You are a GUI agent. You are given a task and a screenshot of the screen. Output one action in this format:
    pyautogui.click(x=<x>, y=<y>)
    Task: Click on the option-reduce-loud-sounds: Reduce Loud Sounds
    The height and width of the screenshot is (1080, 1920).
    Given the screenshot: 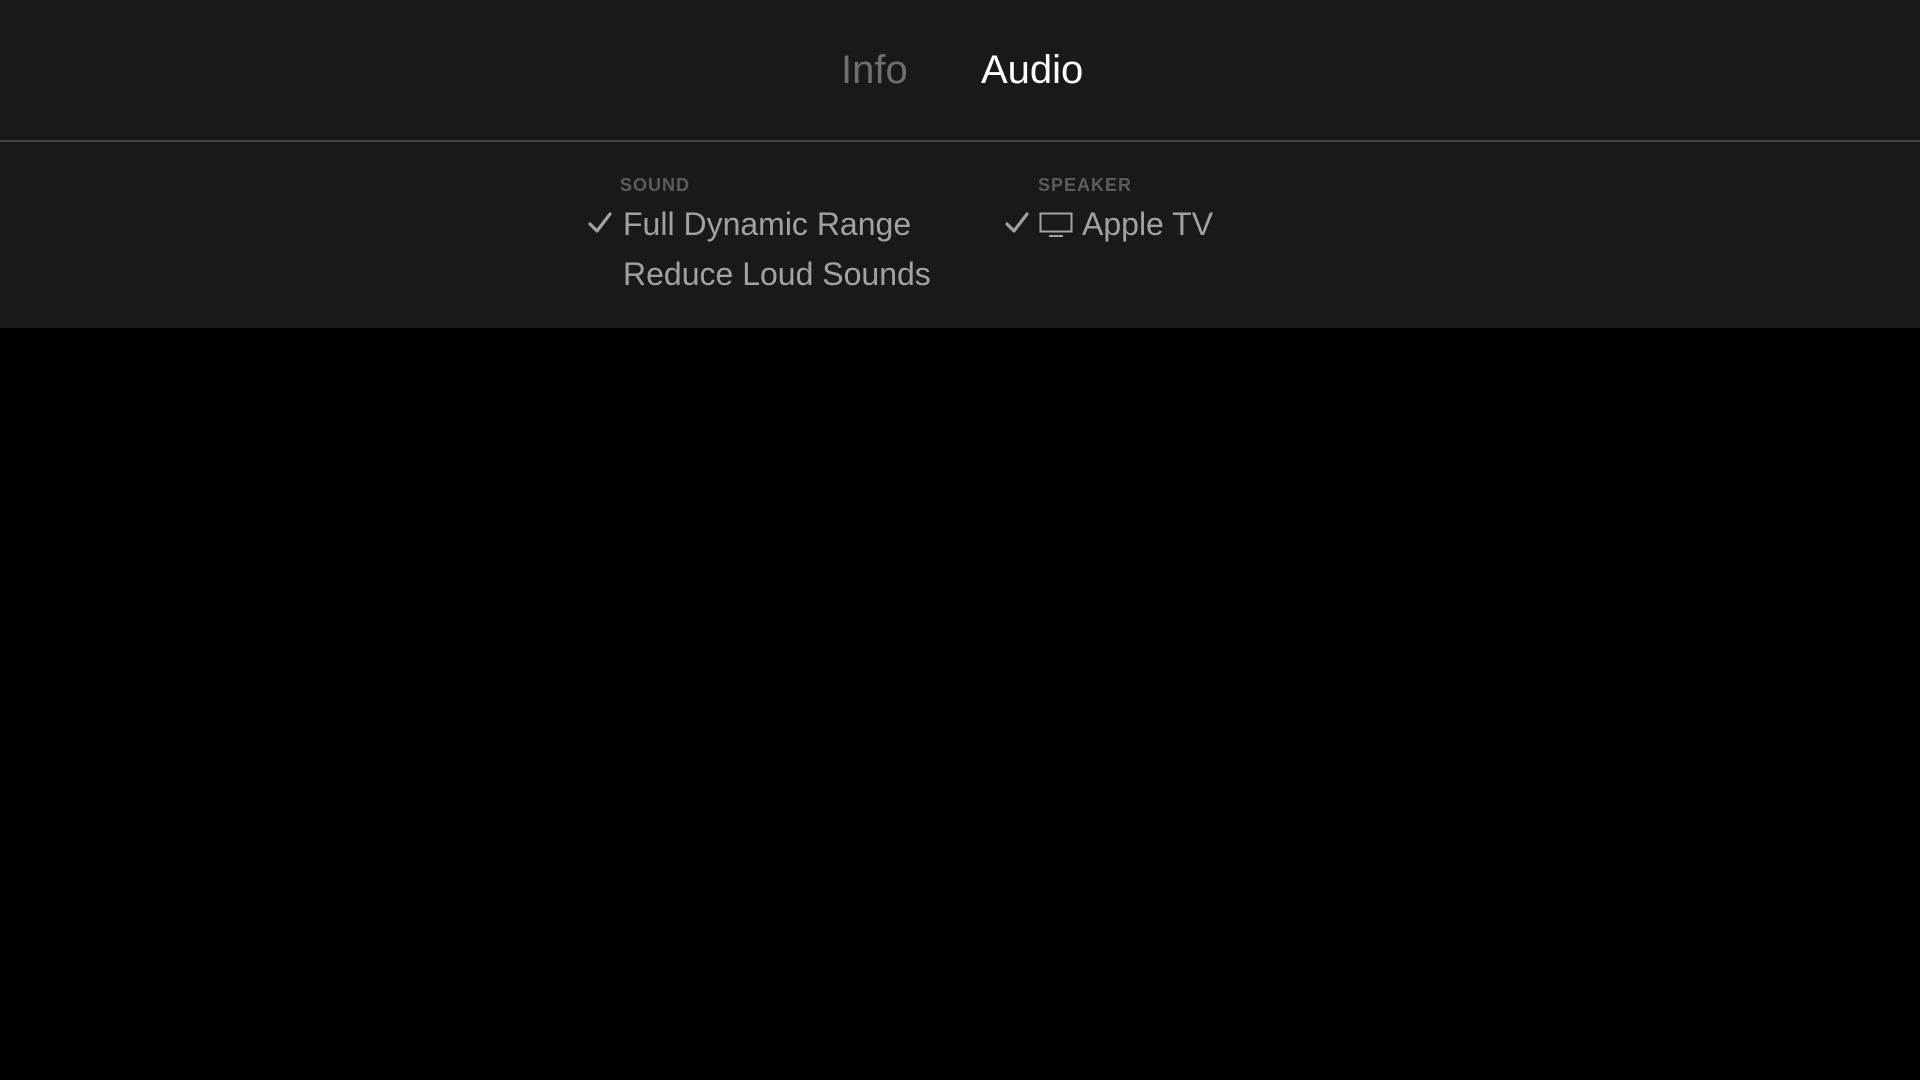 What is the action you would take?
    pyautogui.click(x=759, y=274)
    